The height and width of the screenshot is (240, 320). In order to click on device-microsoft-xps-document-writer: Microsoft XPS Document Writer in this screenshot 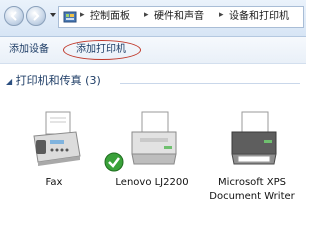, I will do `click(252, 166)`.